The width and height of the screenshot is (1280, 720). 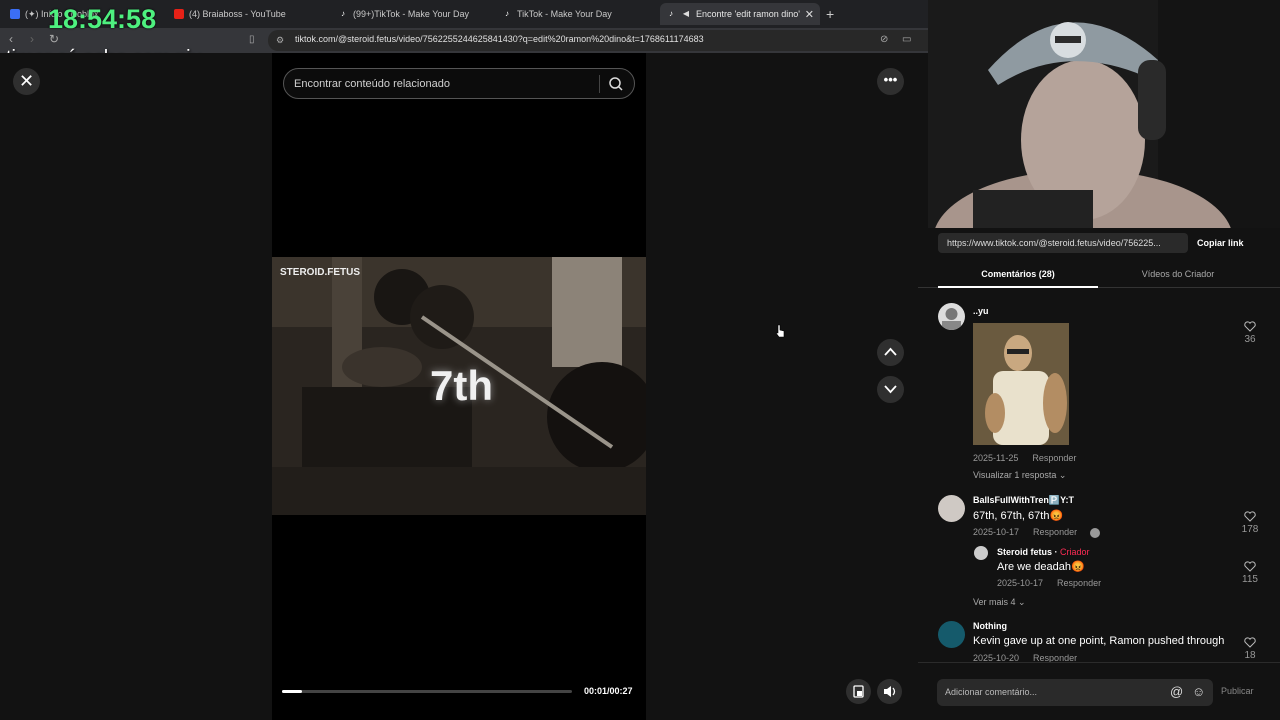 I want to click on more-options-button: •••, so click(x=890, y=81).